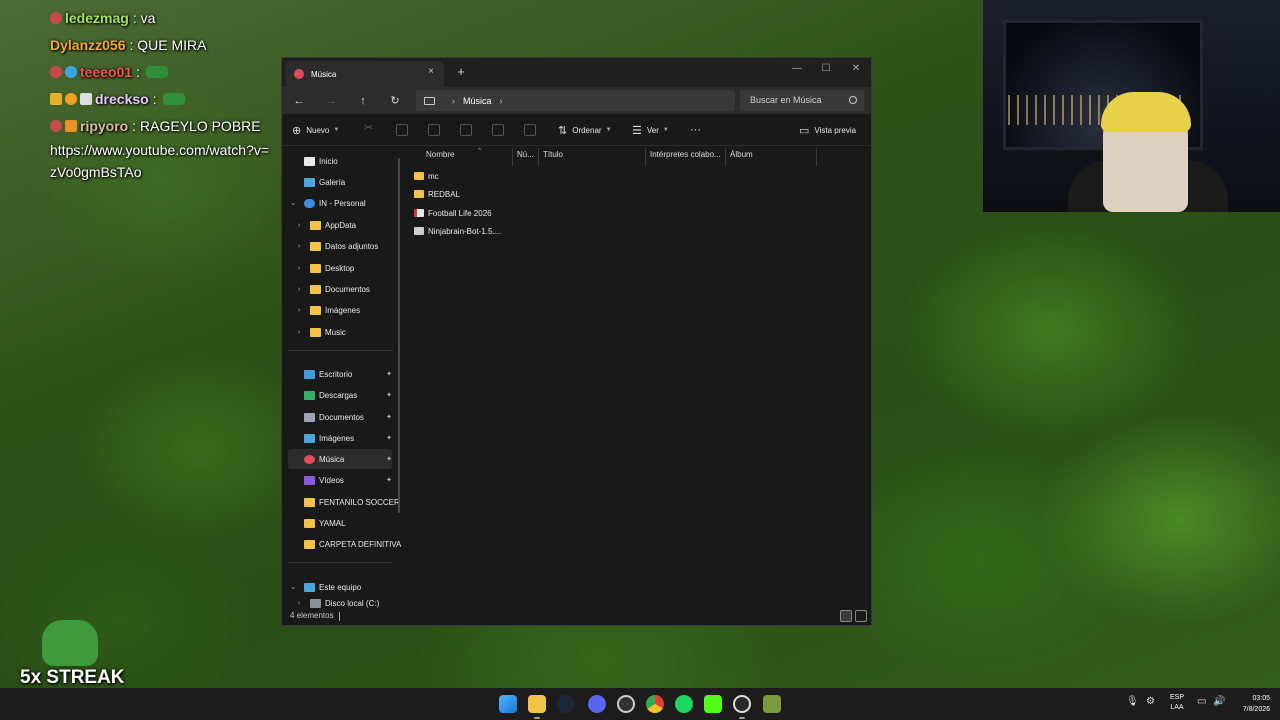 The image size is (1280, 720). I want to click on file-explorer-icon, so click(537, 704).